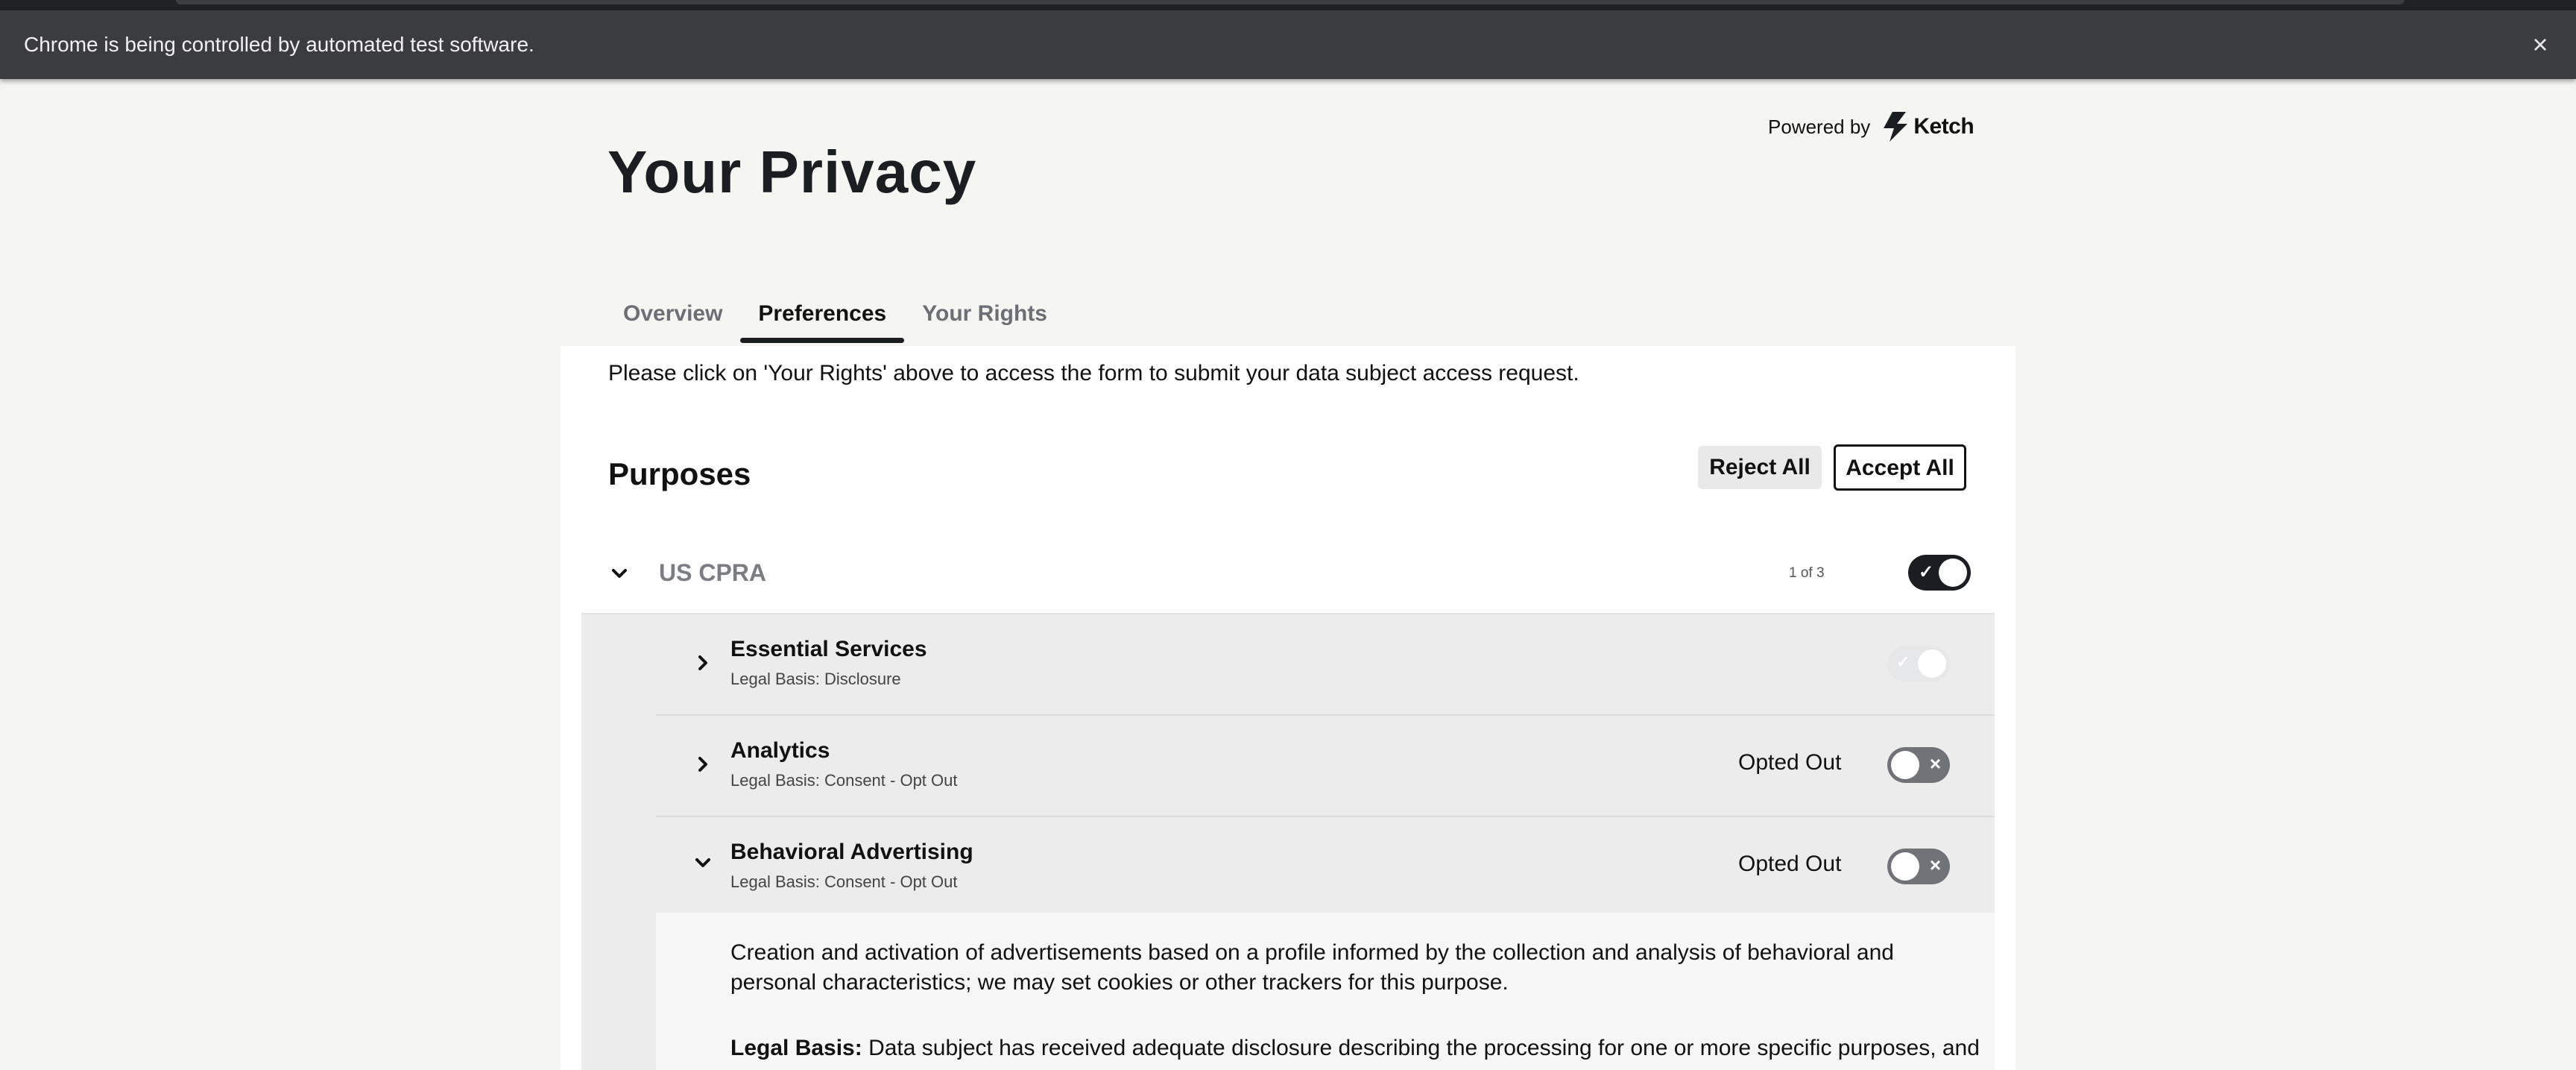  What do you see at coordinates (679, 473) in the screenshot?
I see `purposes-title: Purposes` at bounding box center [679, 473].